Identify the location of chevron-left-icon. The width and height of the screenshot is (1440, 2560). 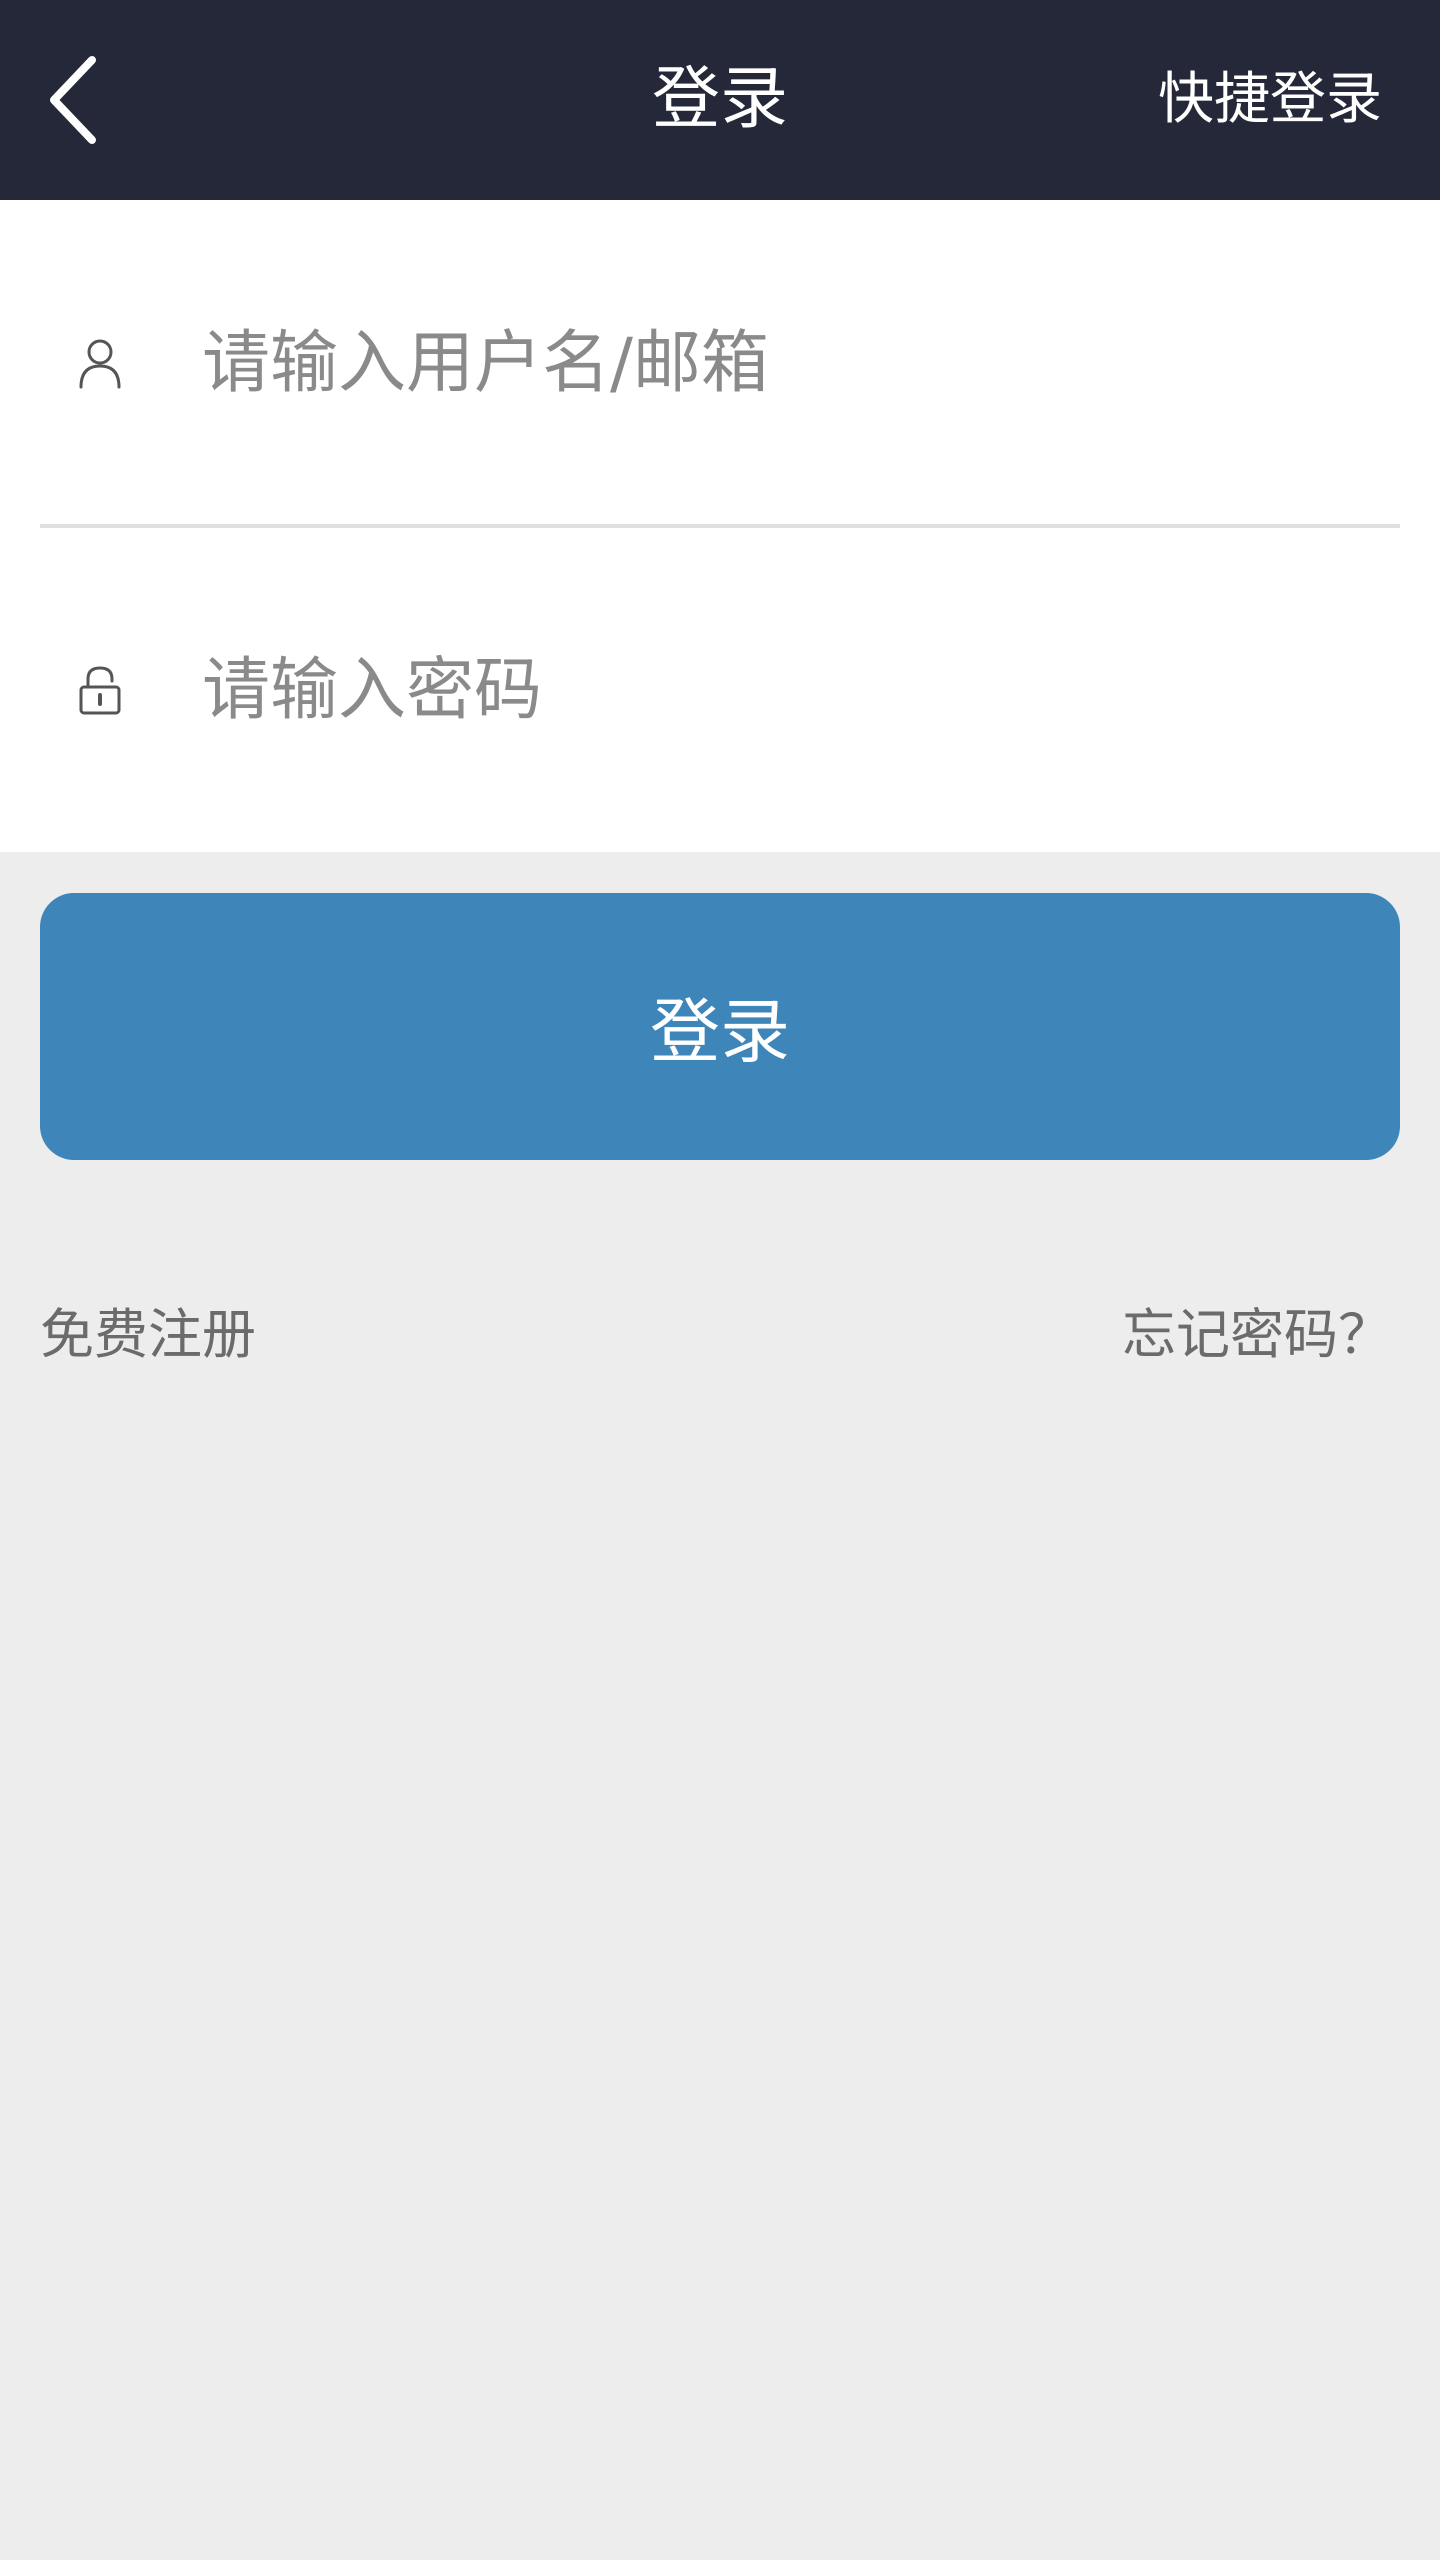
(73, 100).